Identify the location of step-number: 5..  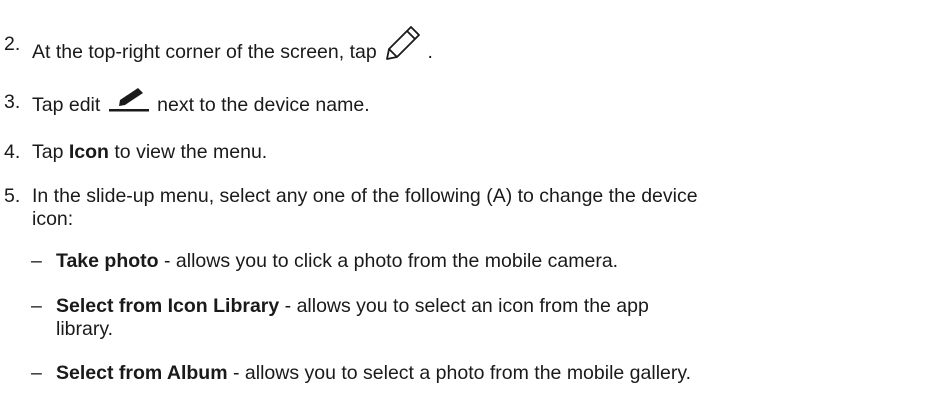
(12, 196).